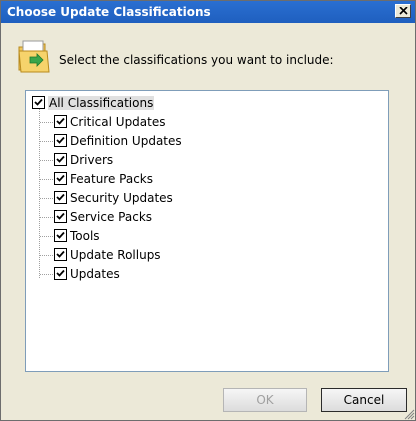 The height and width of the screenshot is (421, 416). What do you see at coordinates (126, 141) in the screenshot?
I see `tree-item-label: Definition Updates` at bounding box center [126, 141].